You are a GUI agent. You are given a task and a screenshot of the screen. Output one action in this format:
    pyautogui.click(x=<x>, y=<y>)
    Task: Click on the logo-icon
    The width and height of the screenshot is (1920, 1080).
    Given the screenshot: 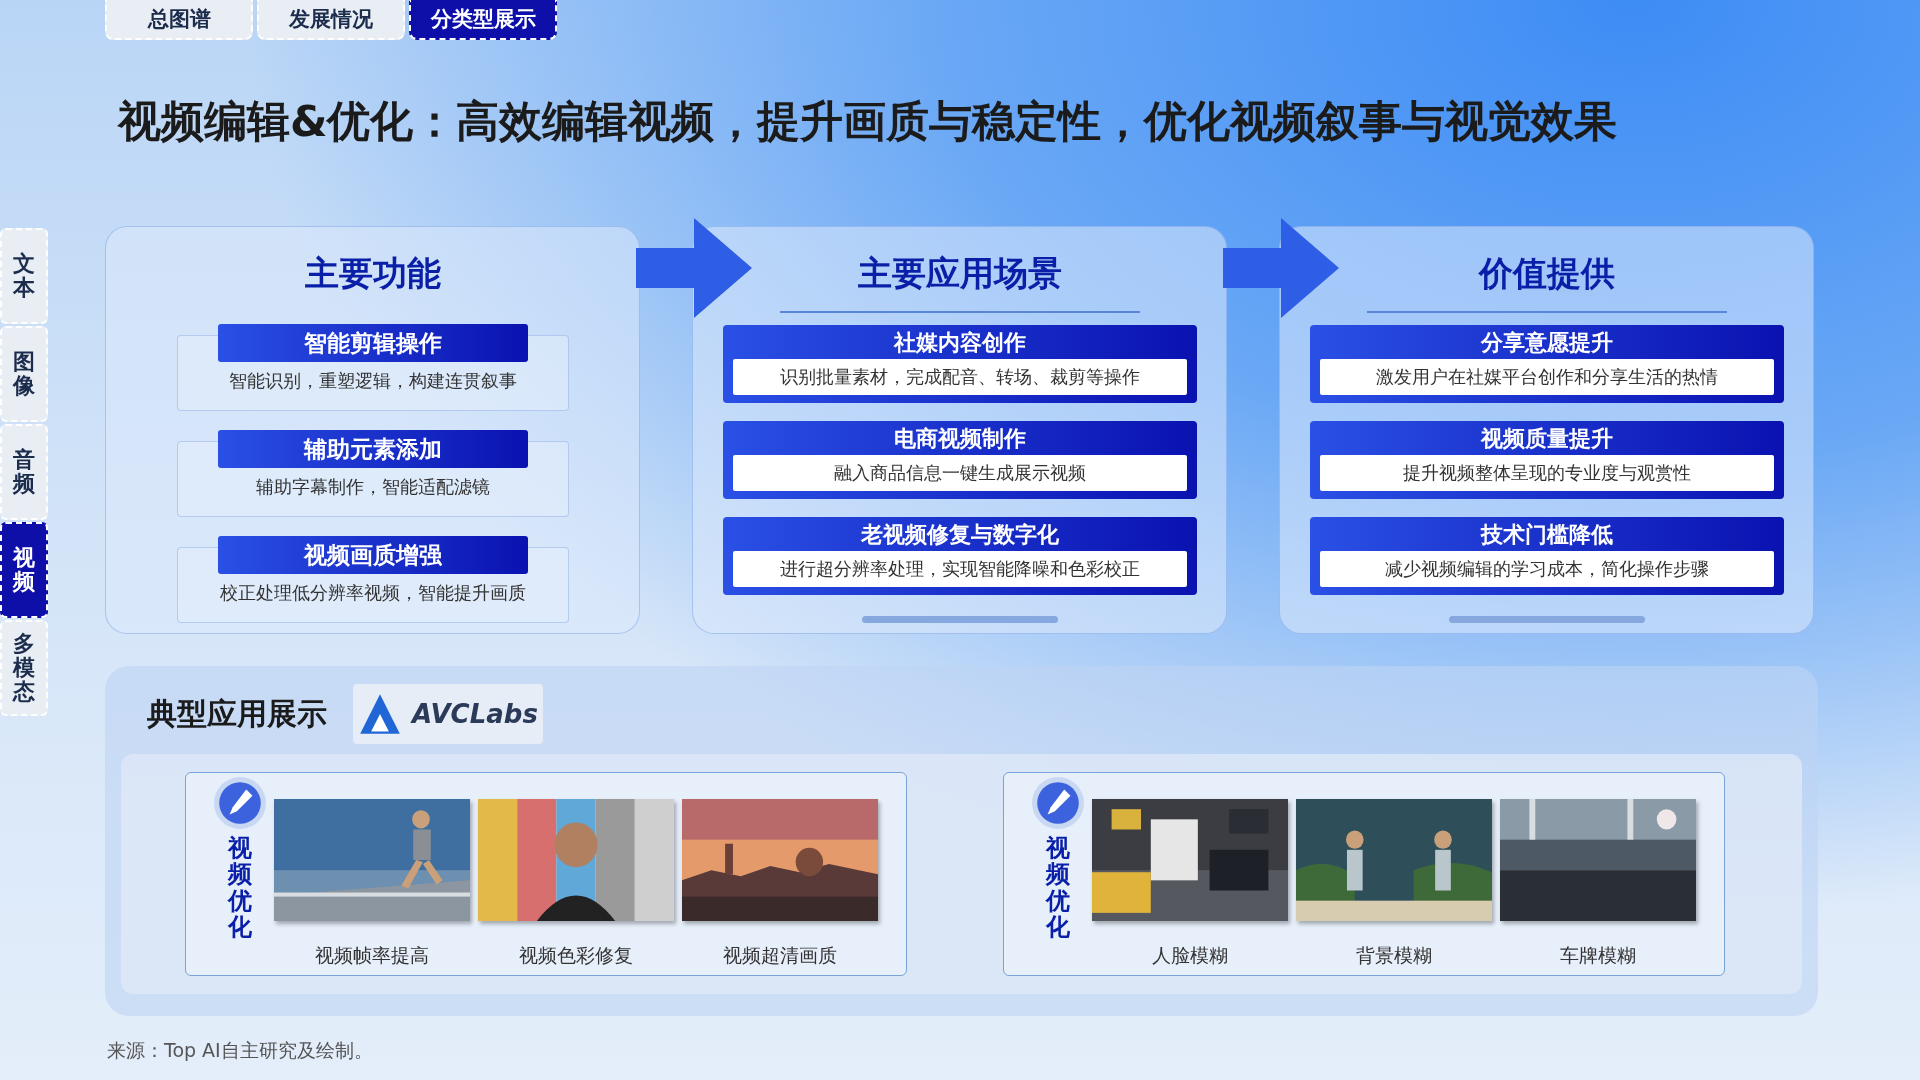 What is the action you would take?
    pyautogui.click(x=380, y=714)
    